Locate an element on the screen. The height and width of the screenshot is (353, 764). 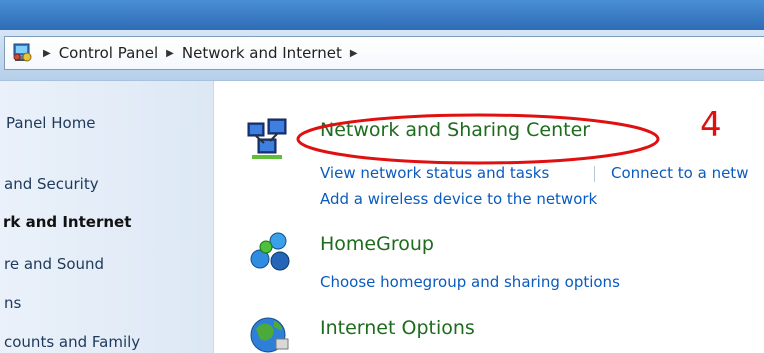
homegroup-icon is located at coordinates (270, 251).